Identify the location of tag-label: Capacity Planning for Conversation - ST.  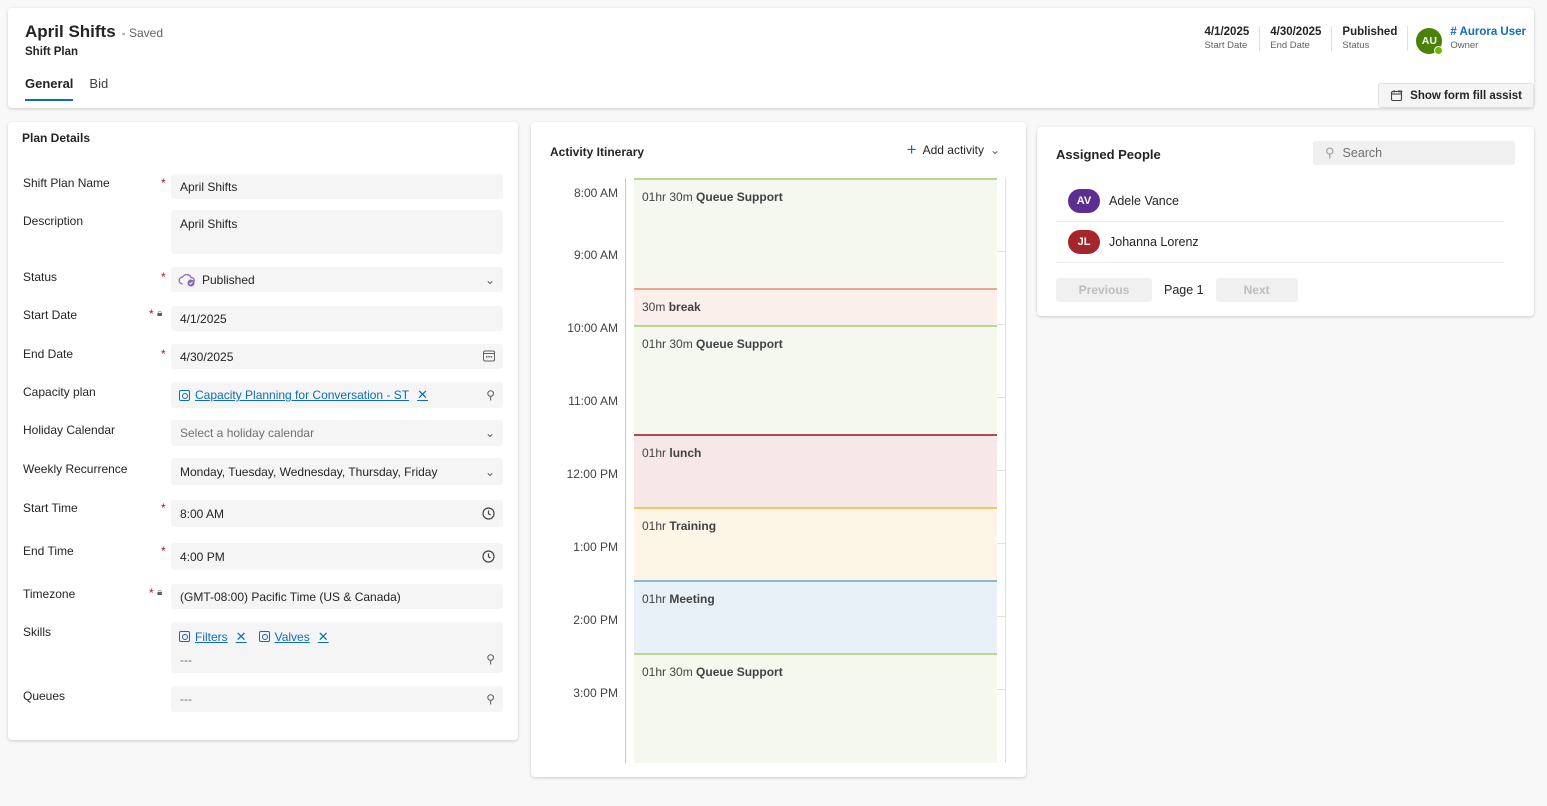
(302, 395).